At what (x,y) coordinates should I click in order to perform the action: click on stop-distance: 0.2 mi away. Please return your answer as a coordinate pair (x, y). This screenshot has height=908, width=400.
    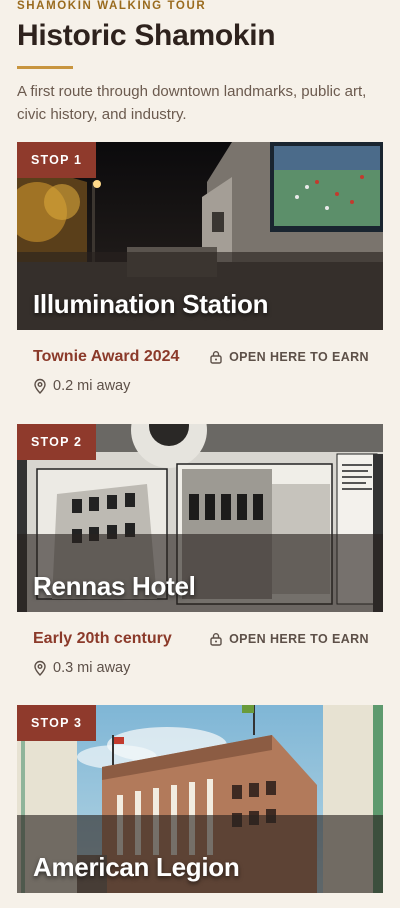
    Looking at the image, I should click on (81, 386).